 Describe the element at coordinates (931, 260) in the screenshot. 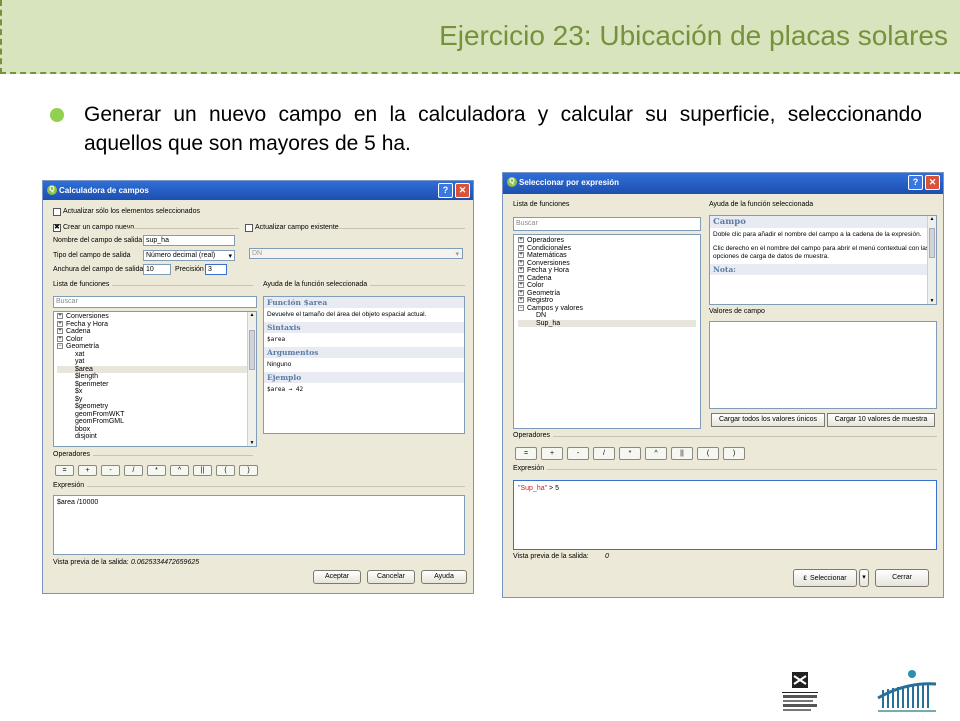

I see `help-scrollbar: ▲ ▼` at that location.